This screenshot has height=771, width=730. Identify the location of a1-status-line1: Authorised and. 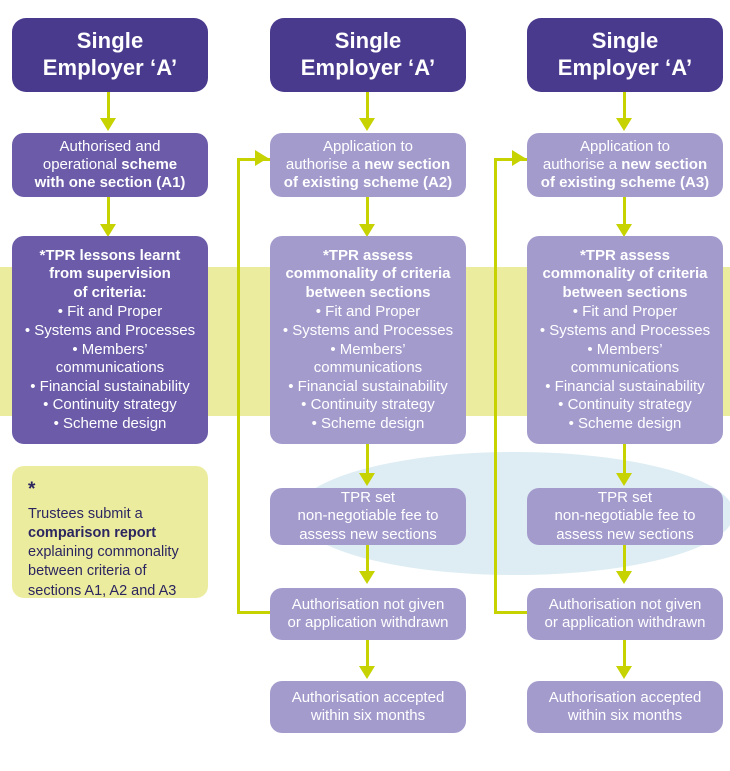
(110, 146).